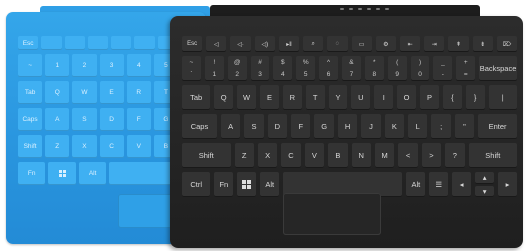 The height and width of the screenshot is (251, 527). I want to click on key: * 8, so click(374, 68).